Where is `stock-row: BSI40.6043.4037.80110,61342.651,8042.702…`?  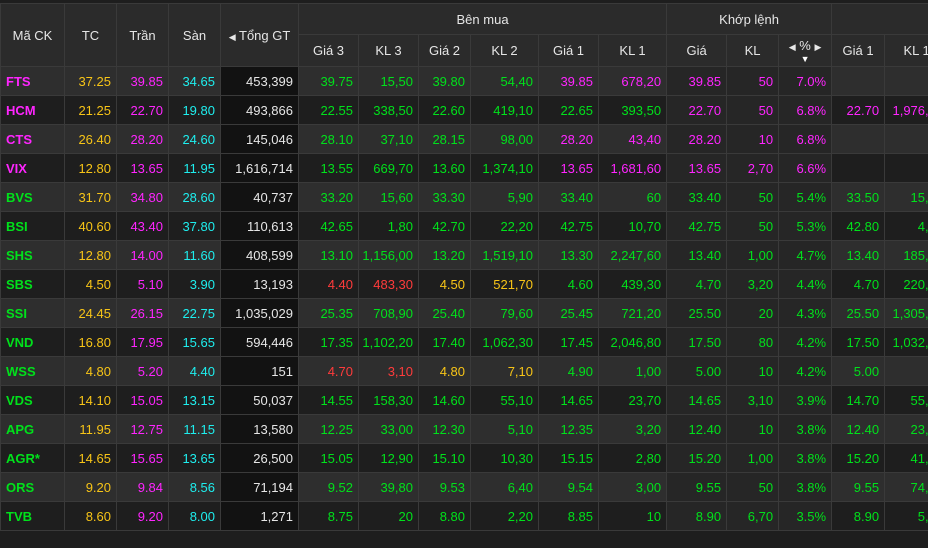
stock-row: BSI40.6043.4037.80110,61342.651,8042.702… is located at coordinates (464, 226).